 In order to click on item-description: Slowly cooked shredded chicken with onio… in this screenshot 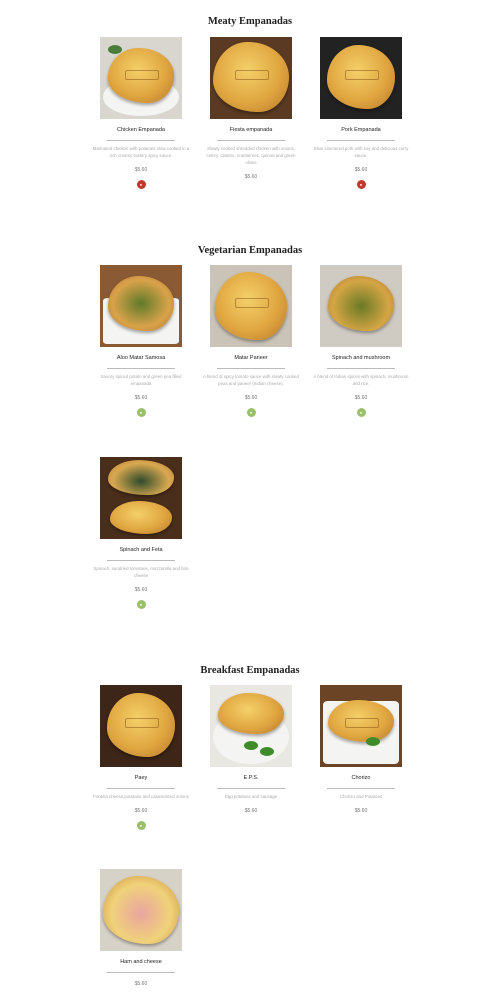, I will do `click(251, 155)`.